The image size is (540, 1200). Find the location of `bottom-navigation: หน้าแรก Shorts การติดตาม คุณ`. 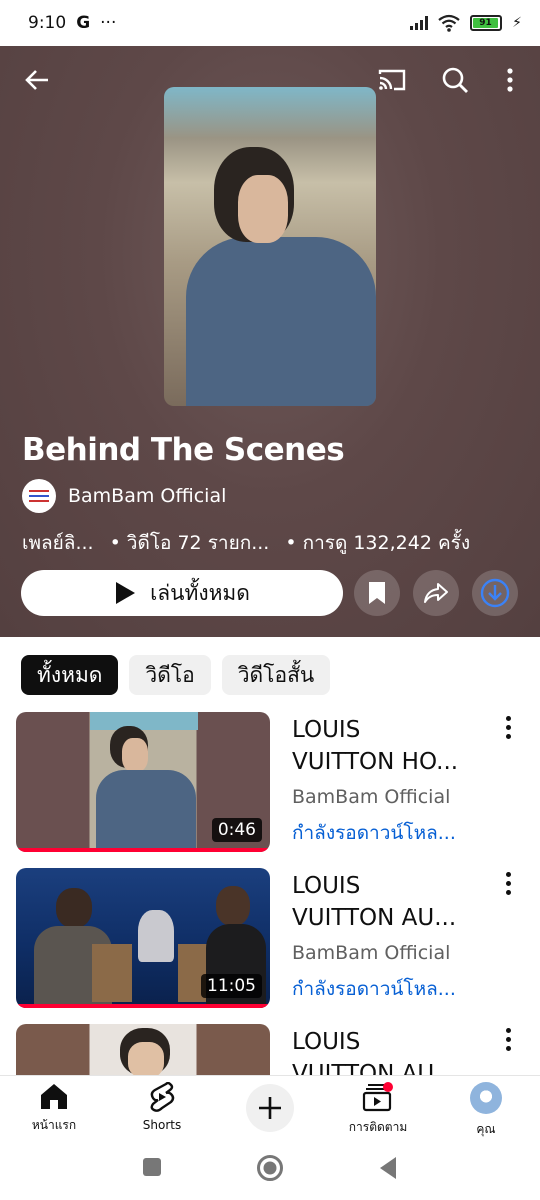

bottom-navigation: หน้าแรก Shorts การติดตาม คุณ is located at coordinates (270, 1110).